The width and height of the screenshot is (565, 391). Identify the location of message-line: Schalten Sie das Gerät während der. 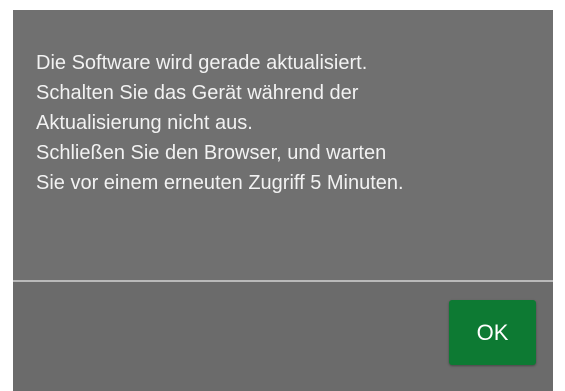
(197, 93).